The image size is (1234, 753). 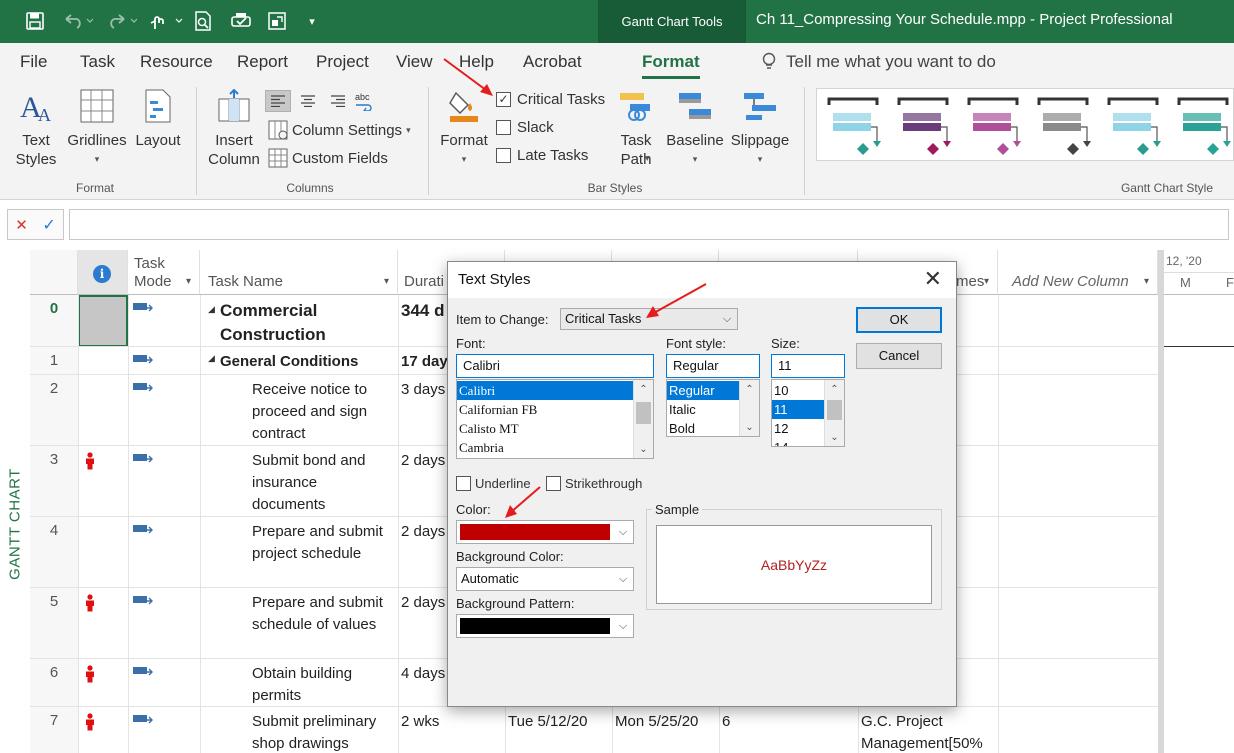 What do you see at coordinates (54, 530) in the screenshot?
I see `row-number: 4` at bounding box center [54, 530].